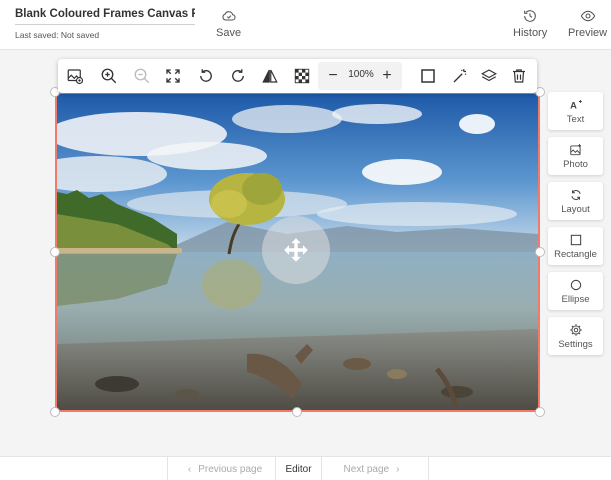 The width and height of the screenshot is (611, 480). What do you see at coordinates (575, 329) in the screenshot?
I see `gear-icon` at bounding box center [575, 329].